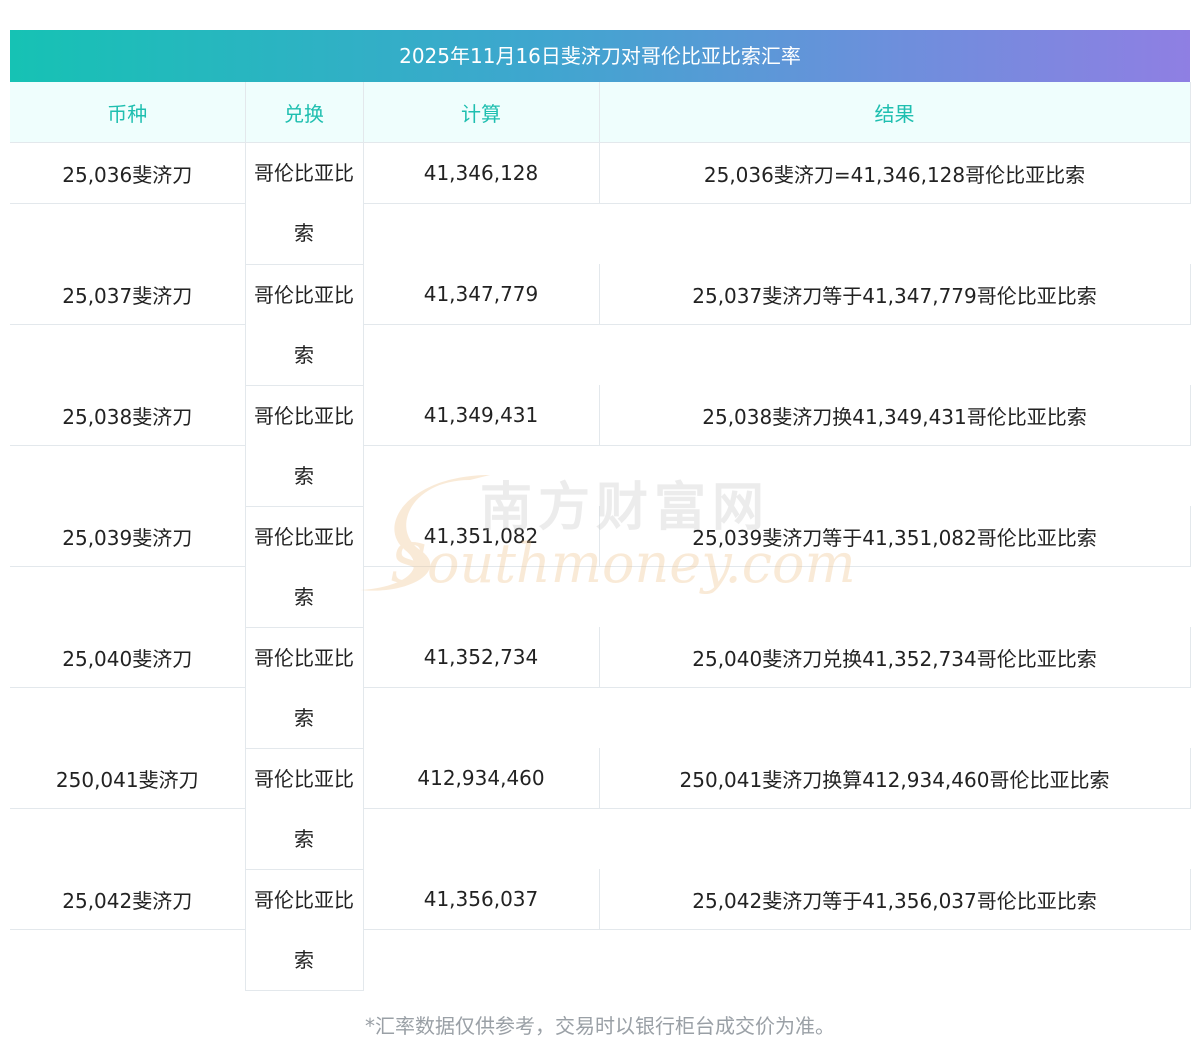 Image resolution: width=1200 pixels, height=1056 pixels. I want to click on table-title: 2025年11月16日斐济刀对哥伦比亚比索汇率, so click(600, 56).